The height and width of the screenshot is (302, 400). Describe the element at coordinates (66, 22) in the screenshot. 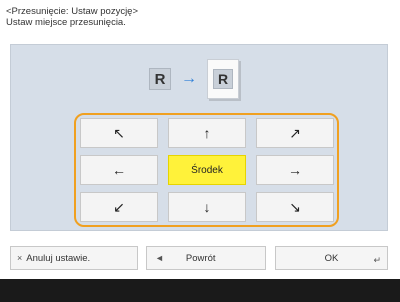

I see `page-subtitle: Ustaw miejsce przesunięcia.` at that location.